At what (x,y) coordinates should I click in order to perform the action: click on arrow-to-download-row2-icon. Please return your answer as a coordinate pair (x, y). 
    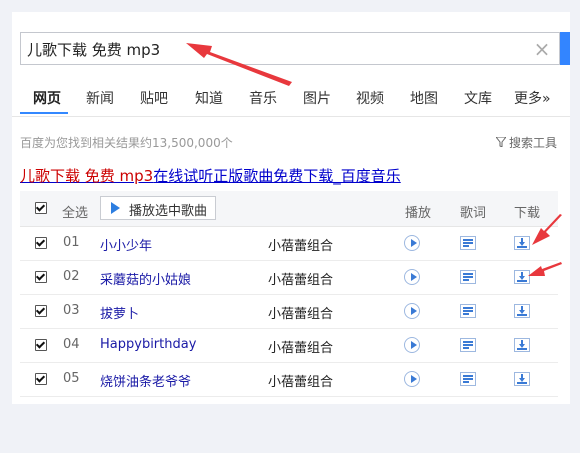
    Looking at the image, I should click on (545, 269).